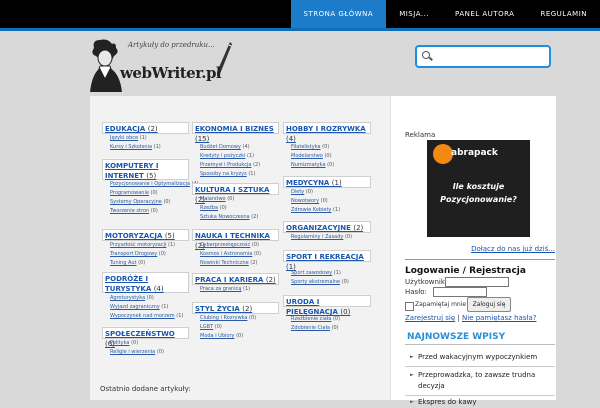  Describe the element at coordinates (228, 318) in the screenshot. I see `subcategory-item: Clubing i Rozrywka (0)` at that location.